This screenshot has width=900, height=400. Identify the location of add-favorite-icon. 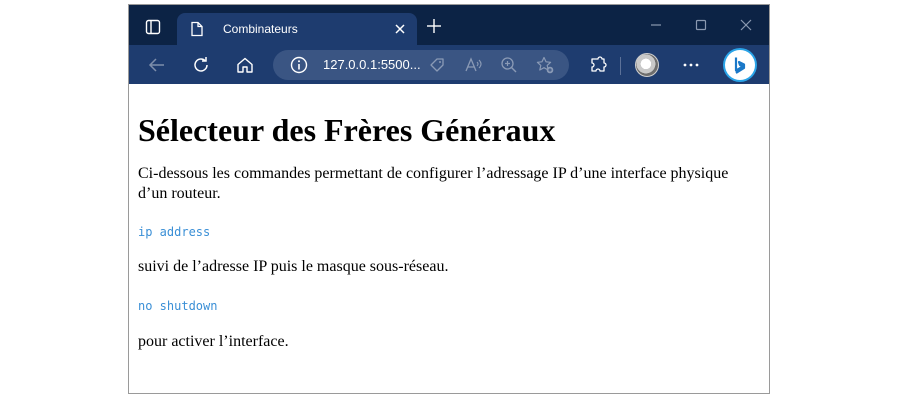
(545, 65).